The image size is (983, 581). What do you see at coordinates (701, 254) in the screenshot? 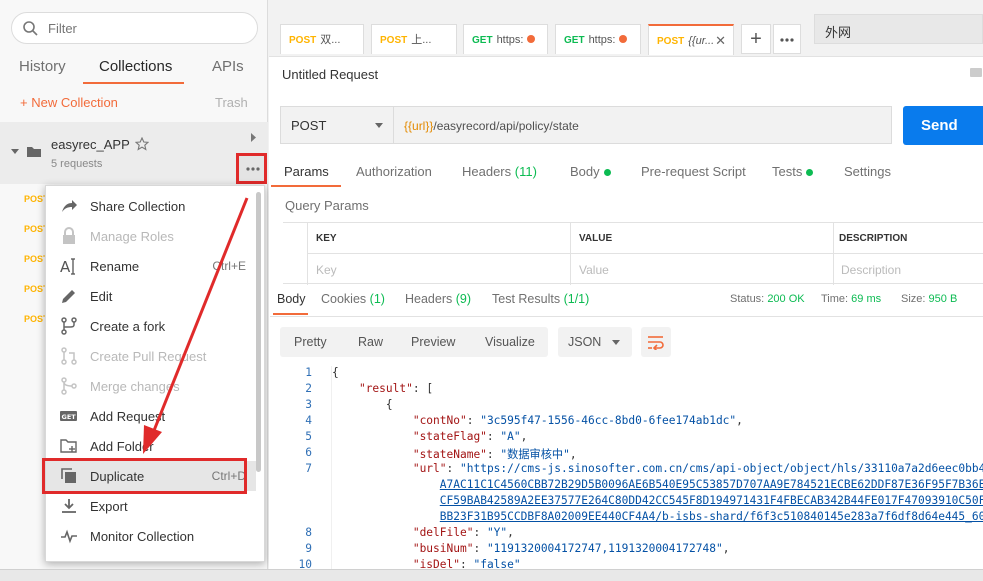
I see `value-column: VALUE Value` at bounding box center [701, 254].